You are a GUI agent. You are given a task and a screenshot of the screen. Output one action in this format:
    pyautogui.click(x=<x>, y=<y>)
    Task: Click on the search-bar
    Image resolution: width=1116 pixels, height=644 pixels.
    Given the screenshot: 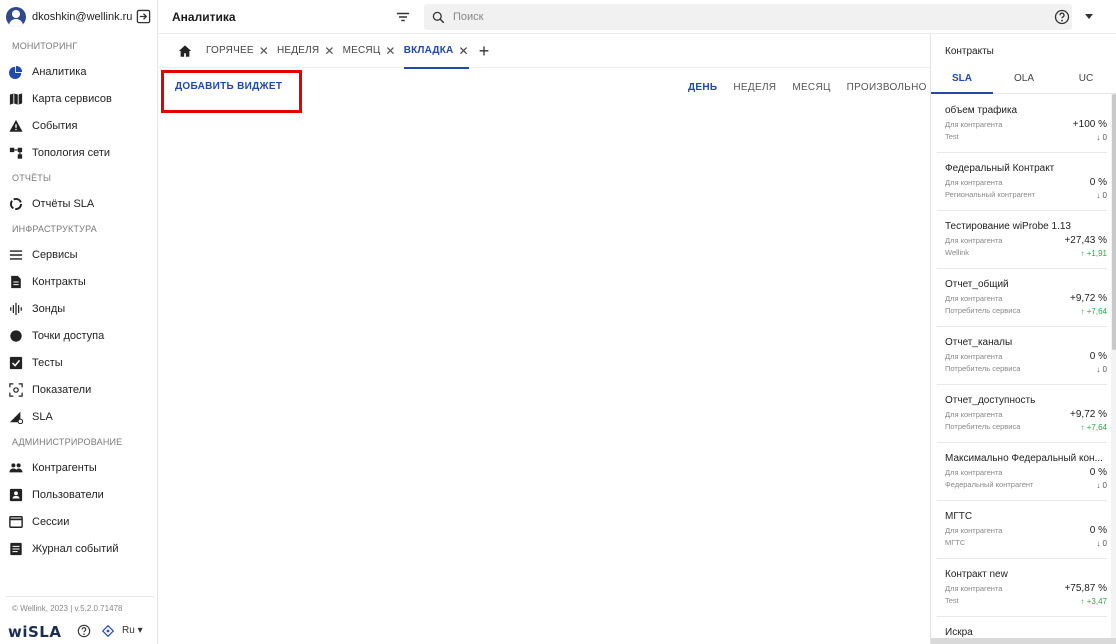 What is the action you would take?
    pyautogui.click(x=748, y=17)
    